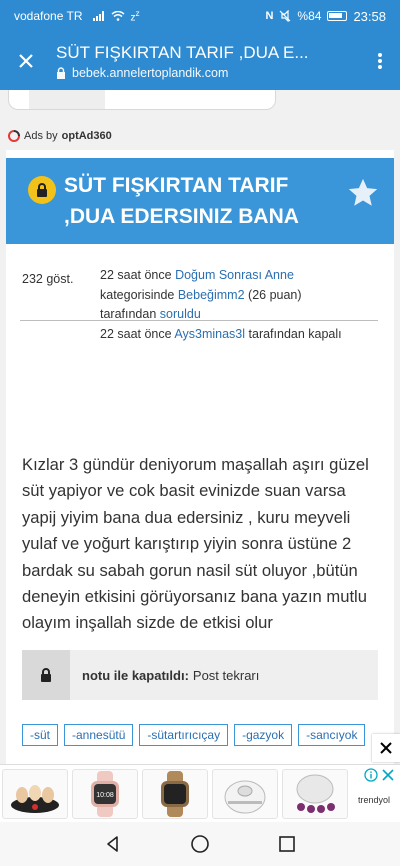  I want to click on ad-product-hair-dryer, so click(315, 793).